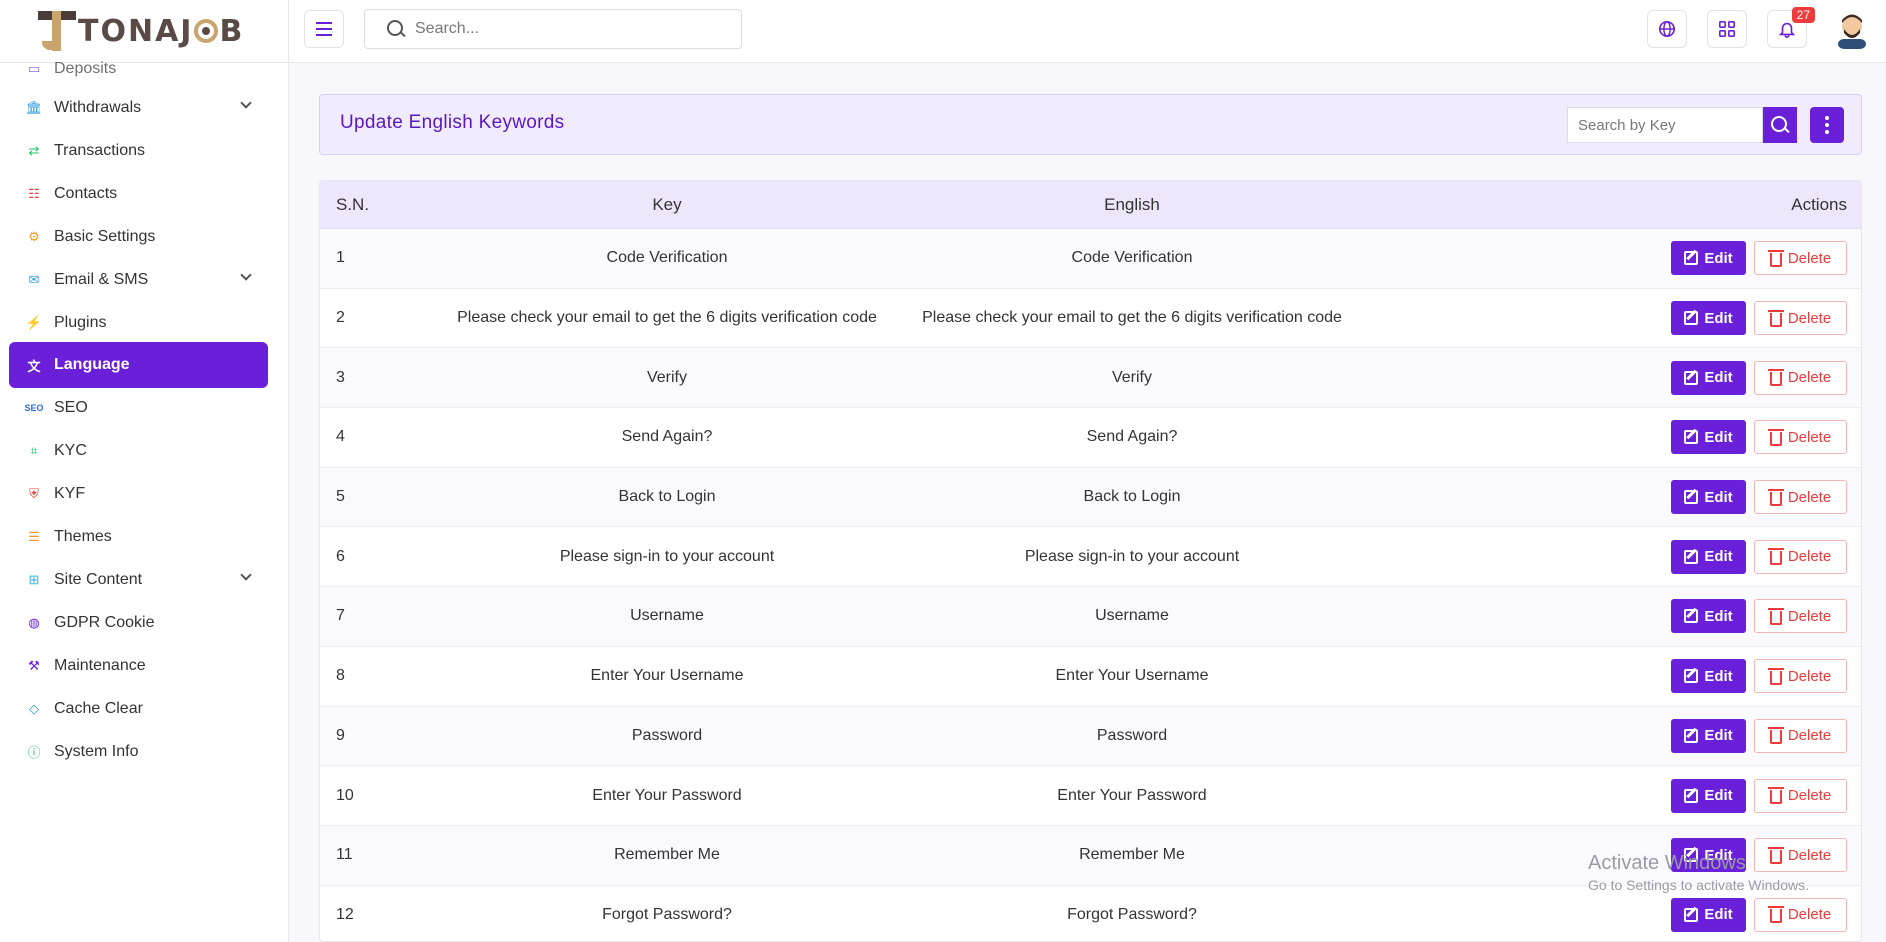  Describe the element at coordinates (1727, 29) in the screenshot. I see `apps-button` at that location.